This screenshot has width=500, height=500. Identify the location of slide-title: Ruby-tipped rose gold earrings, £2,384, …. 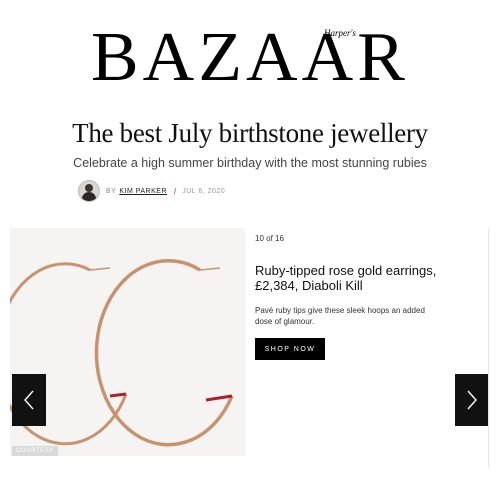
(346, 278).